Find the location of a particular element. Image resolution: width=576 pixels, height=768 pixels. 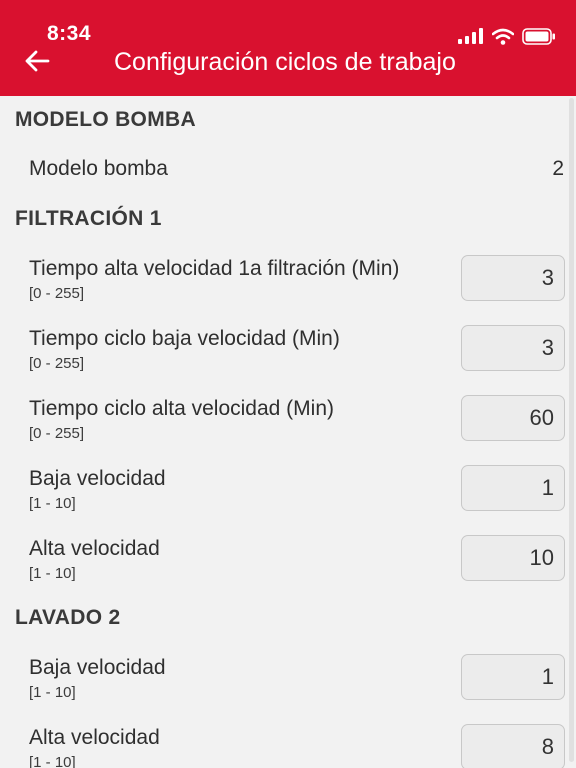

tiempo-ciclo-alta-velocidad-input: 60 is located at coordinates (513, 418).